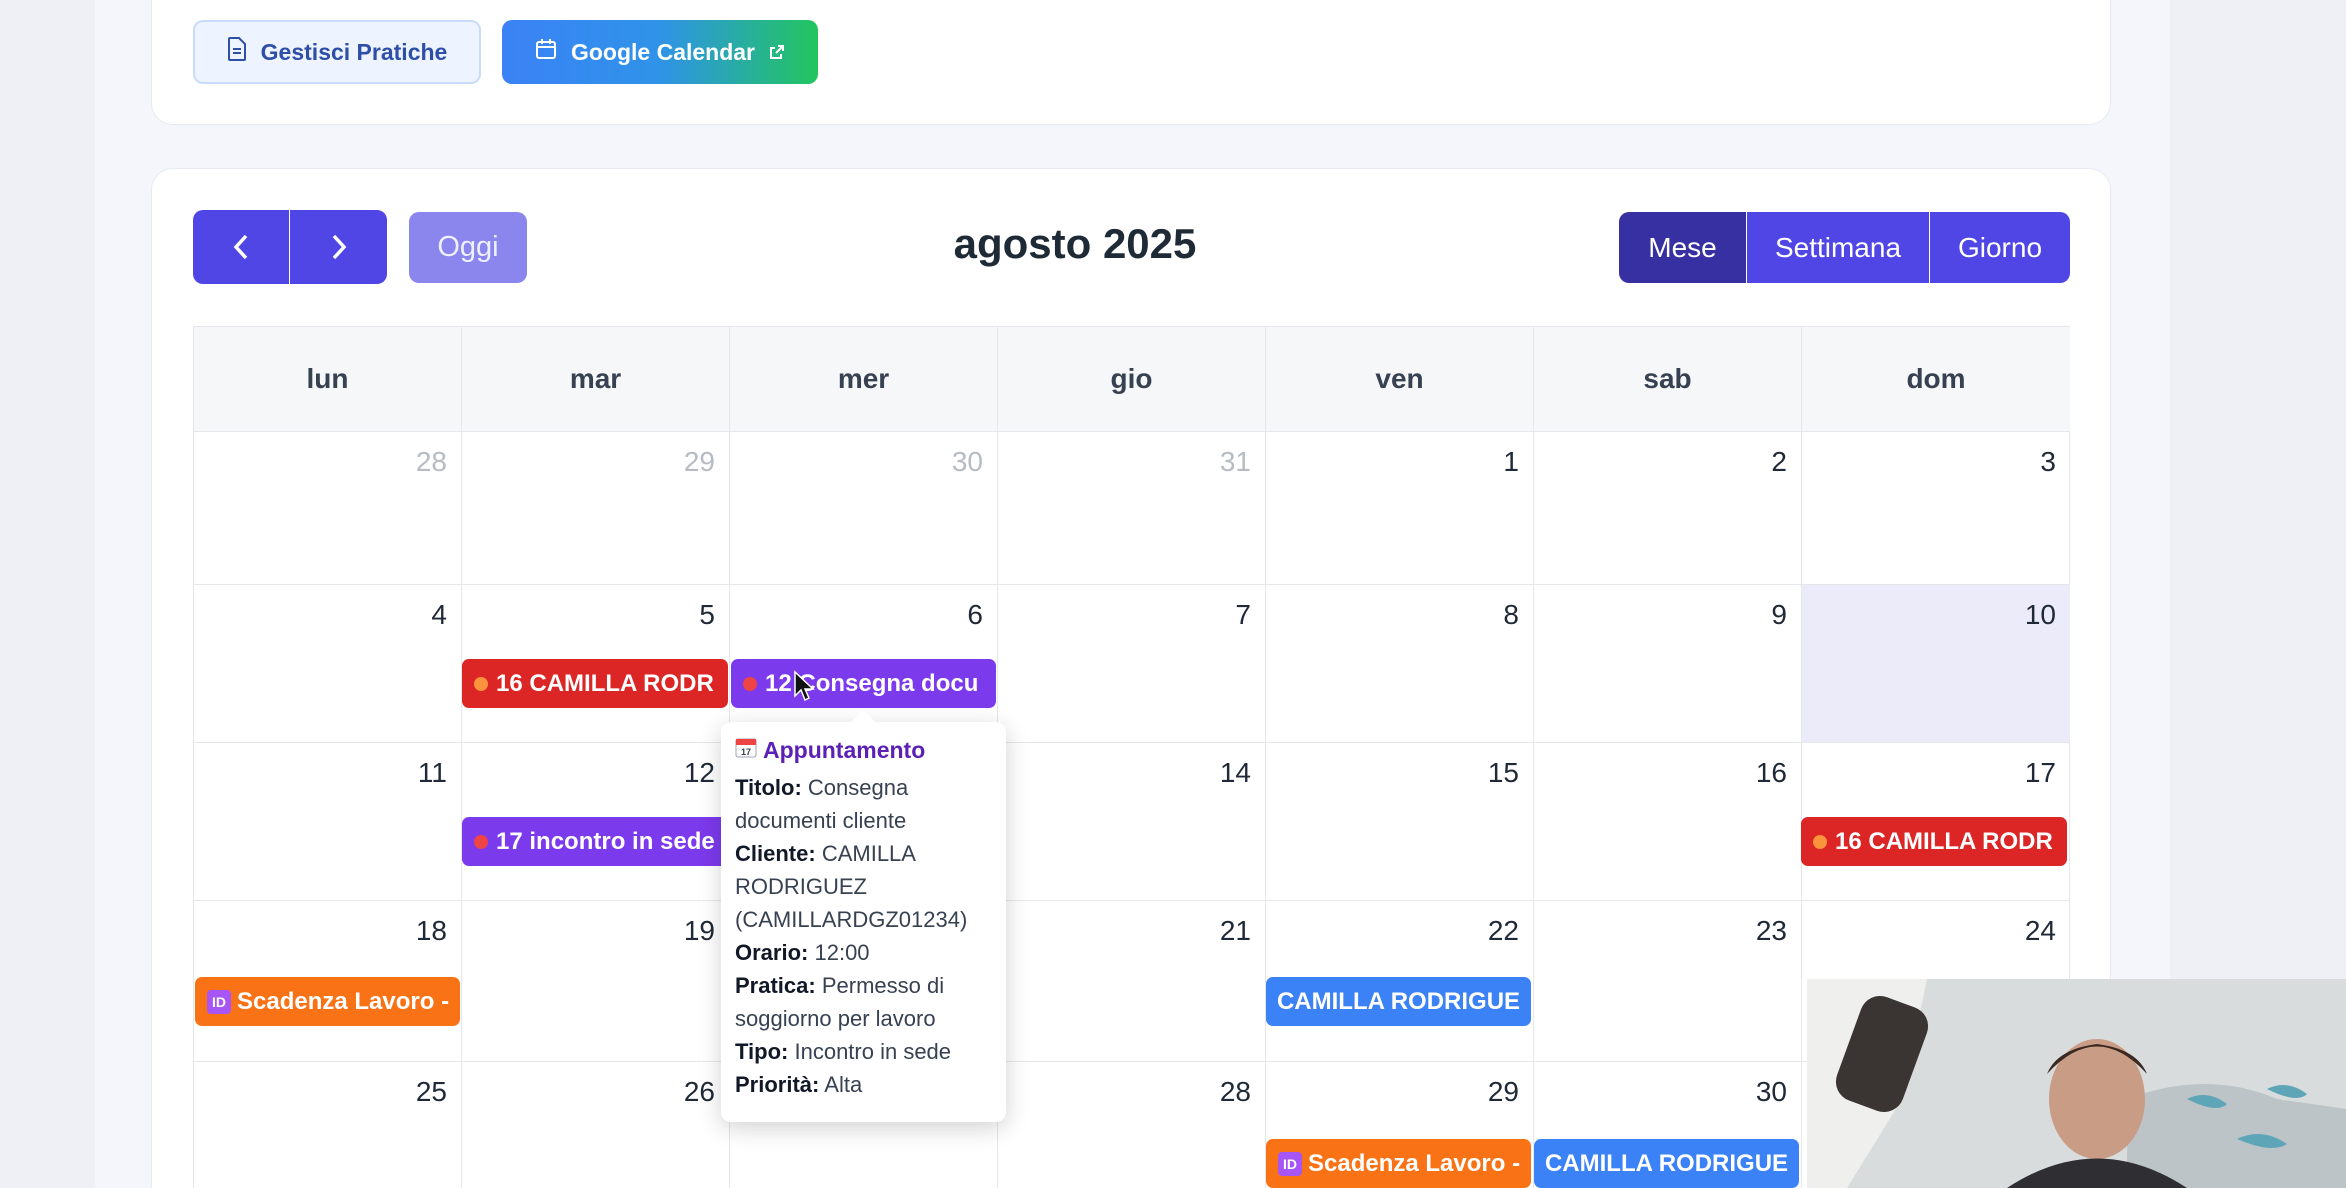  Describe the element at coordinates (873, 1051) in the screenshot. I see `tooltip-value: Incontro in sede` at that location.